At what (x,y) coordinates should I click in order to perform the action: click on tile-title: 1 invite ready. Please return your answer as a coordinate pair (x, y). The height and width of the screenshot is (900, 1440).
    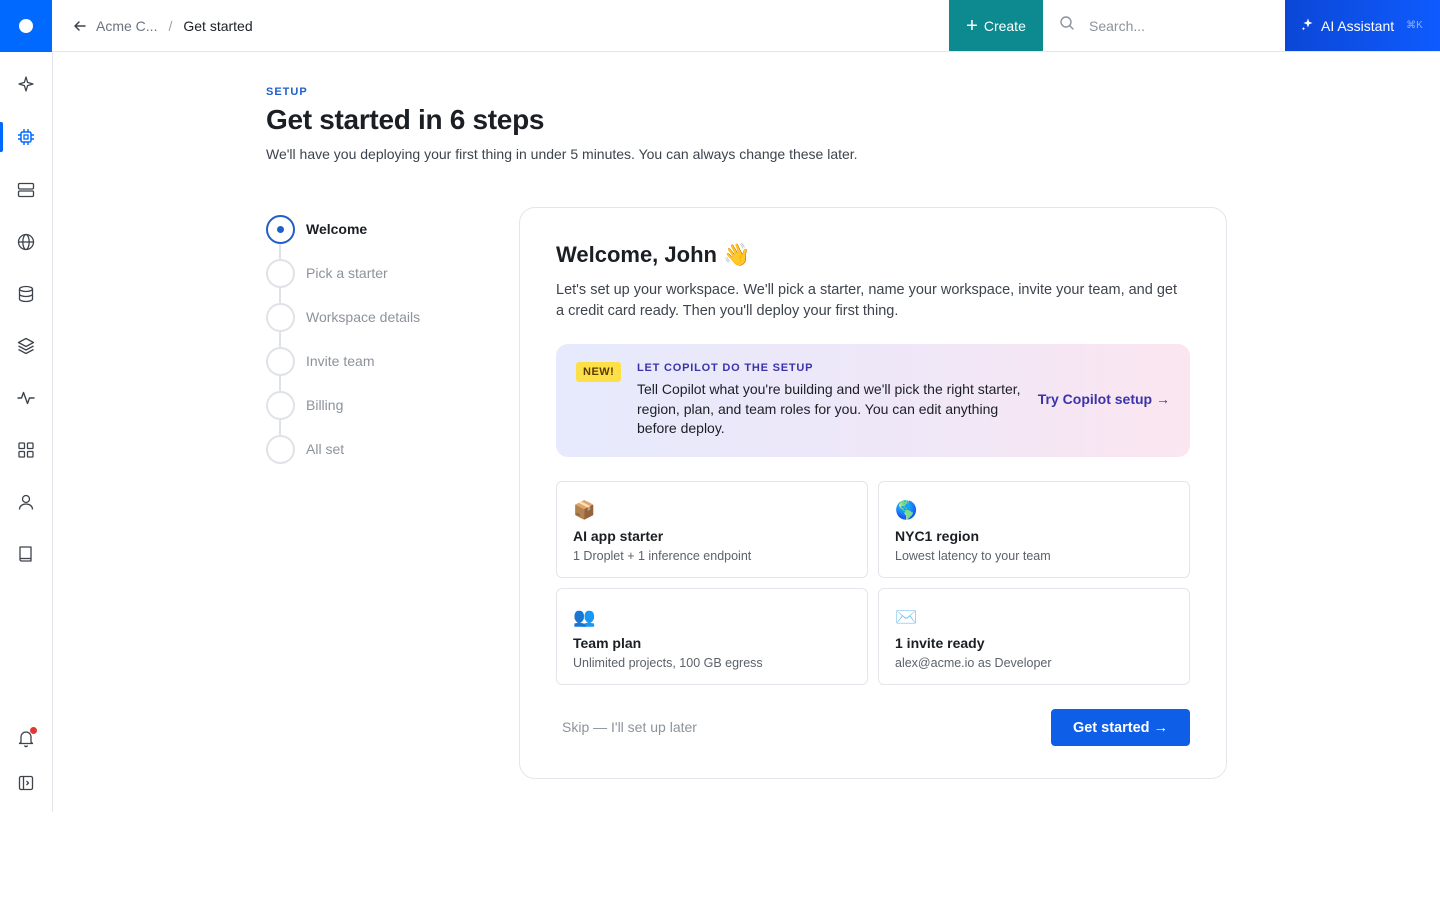
    Looking at the image, I should click on (940, 643).